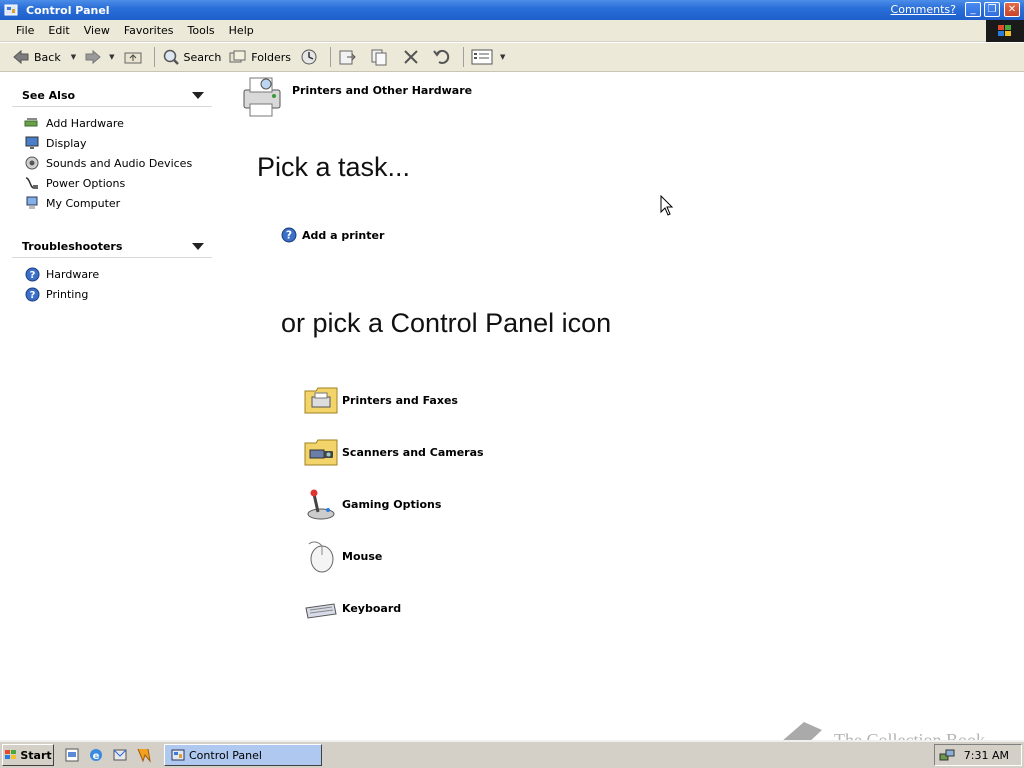  I want to click on computer-icon, so click(32, 203).